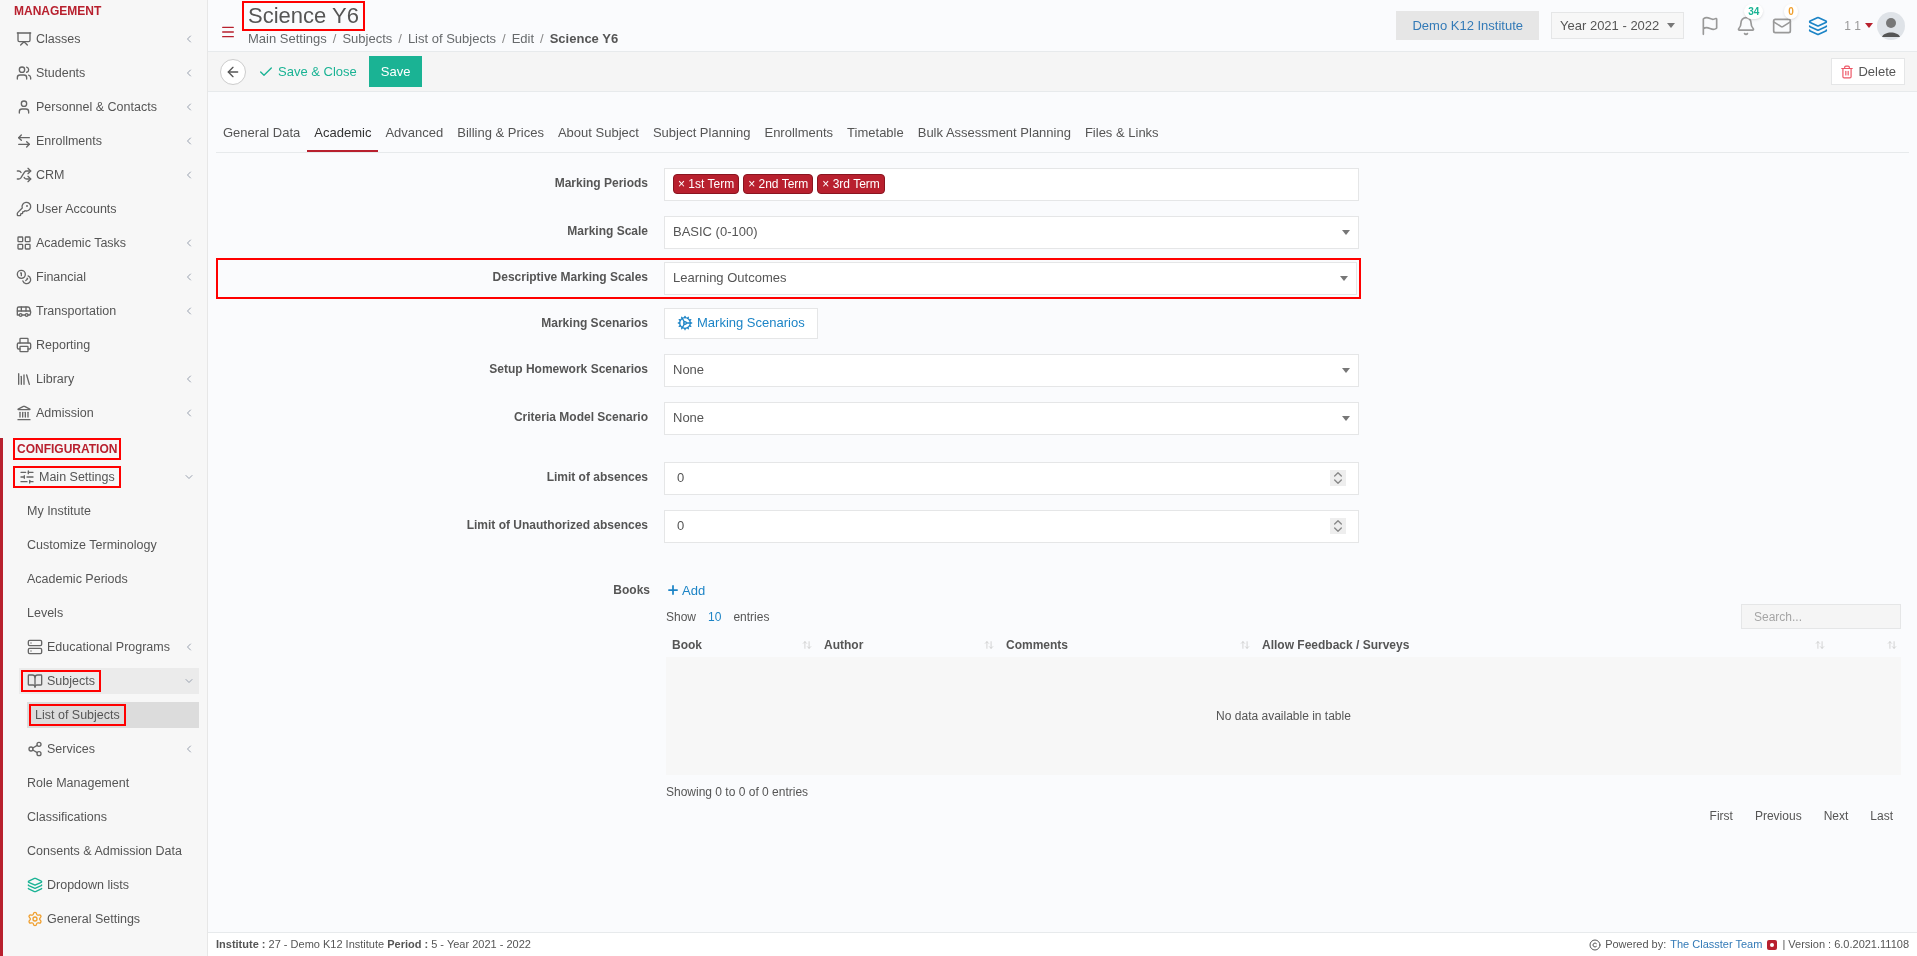 The width and height of the screenshot is (1917, 956). I want to click on sidebar-item: Customize Terminology, so click(109, 545).